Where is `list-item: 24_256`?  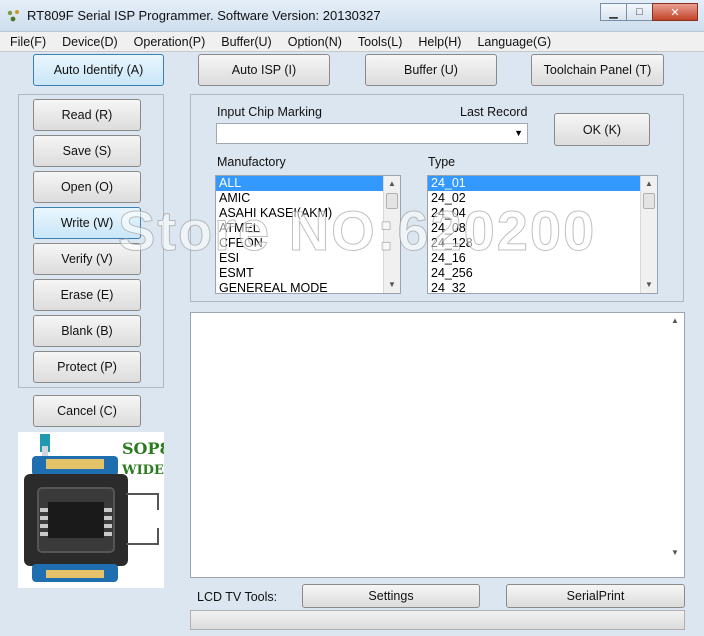 list-item: 24_256 is located at coordinates (542, 273).